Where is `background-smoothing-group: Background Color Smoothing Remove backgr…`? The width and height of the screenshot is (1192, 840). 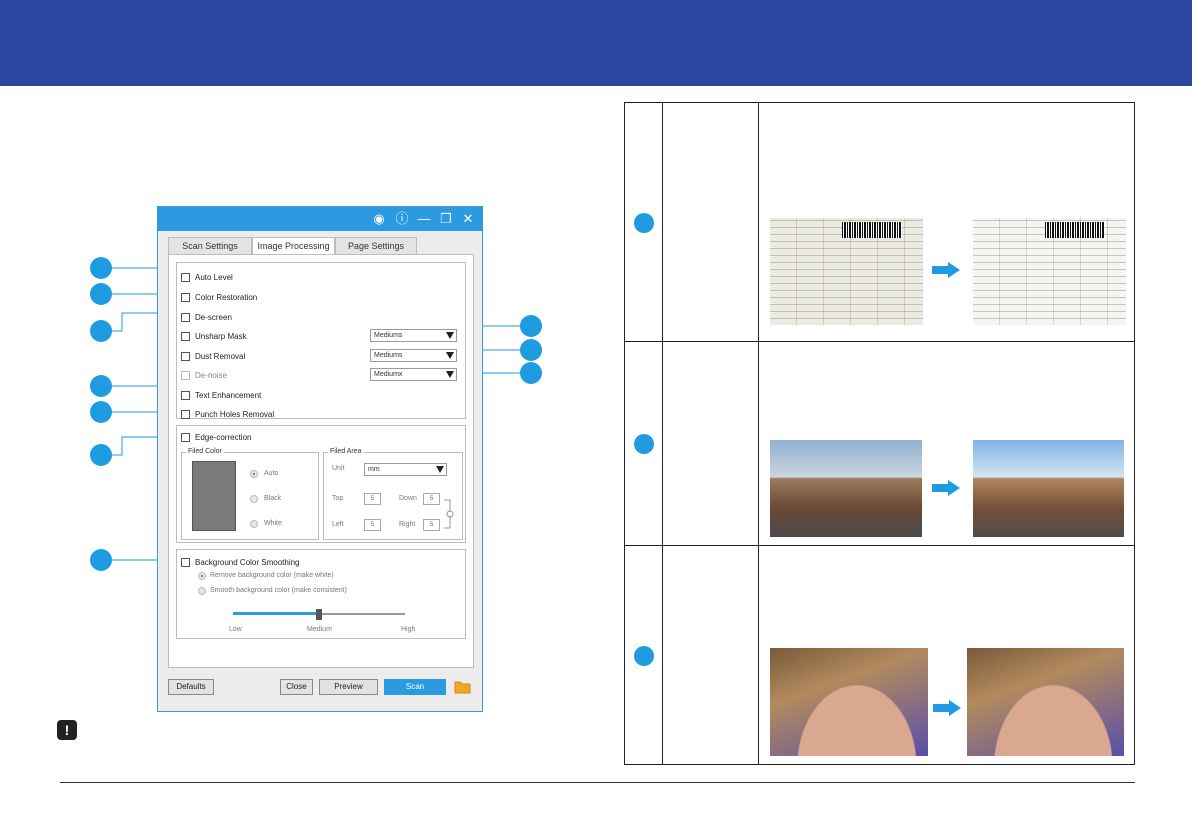 background-smoothing-group: Background Color Smoothing Remove backgr… is located at coordinates (321, 594).